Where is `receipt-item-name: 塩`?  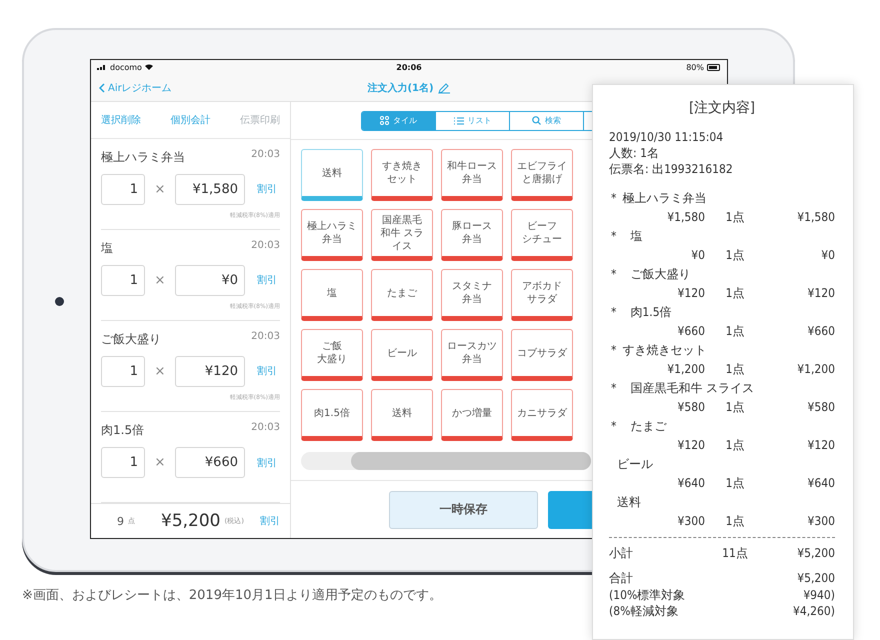 receipt-item-name: 塩 is located at coordinates (635, 236).